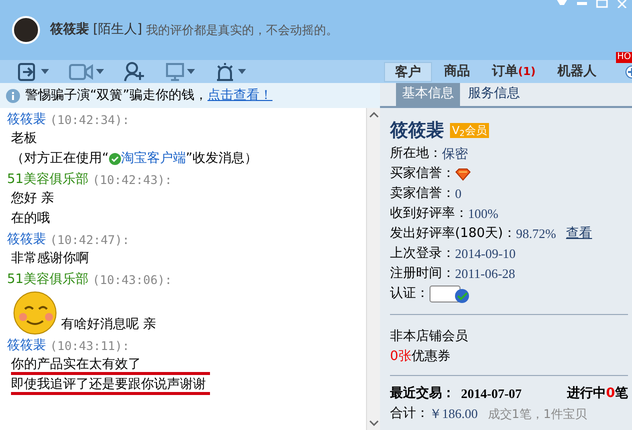 This screenshot has height=430, width=632. I want to click on shield-check-icon, so click(114, 159).